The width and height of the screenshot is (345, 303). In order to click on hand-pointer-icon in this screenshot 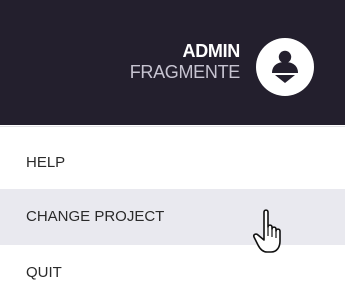, I will do `click(267, 231)`.